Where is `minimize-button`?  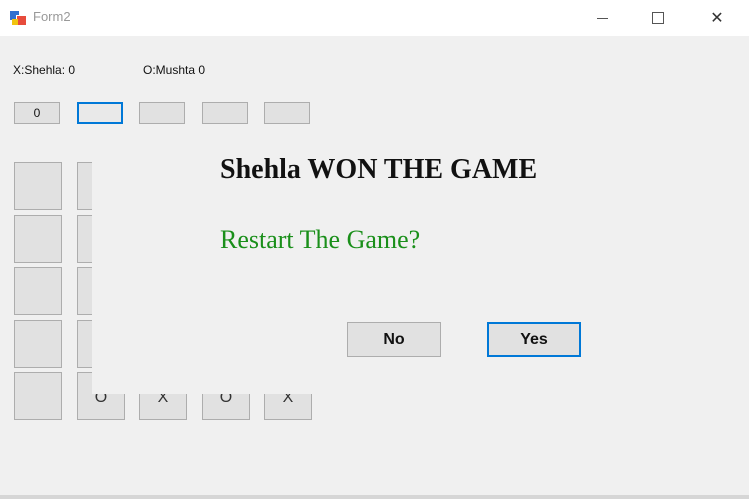
minimize-button is located at coordinates (602, 18).